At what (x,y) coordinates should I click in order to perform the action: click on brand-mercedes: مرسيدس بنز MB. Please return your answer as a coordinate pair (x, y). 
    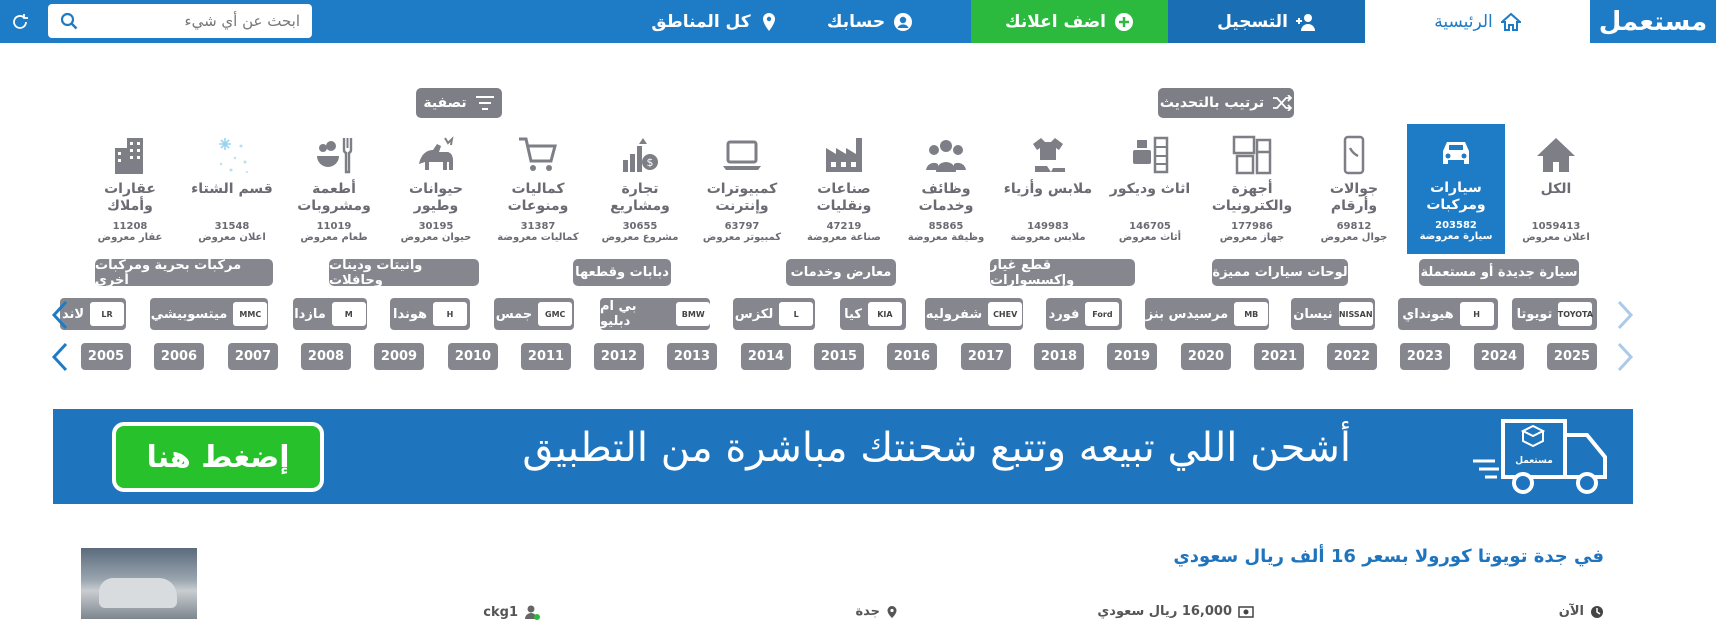
    Looking at the image, I should click on (1207, 314).